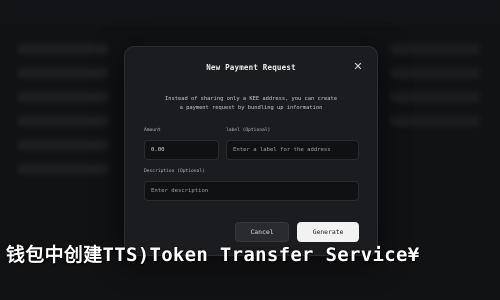 This screenshot has width=500, height=300. What do you see at coordinates (251, 191) in the screenshot?
I see `description-input: Enter description` at bounding box center [251, 191].